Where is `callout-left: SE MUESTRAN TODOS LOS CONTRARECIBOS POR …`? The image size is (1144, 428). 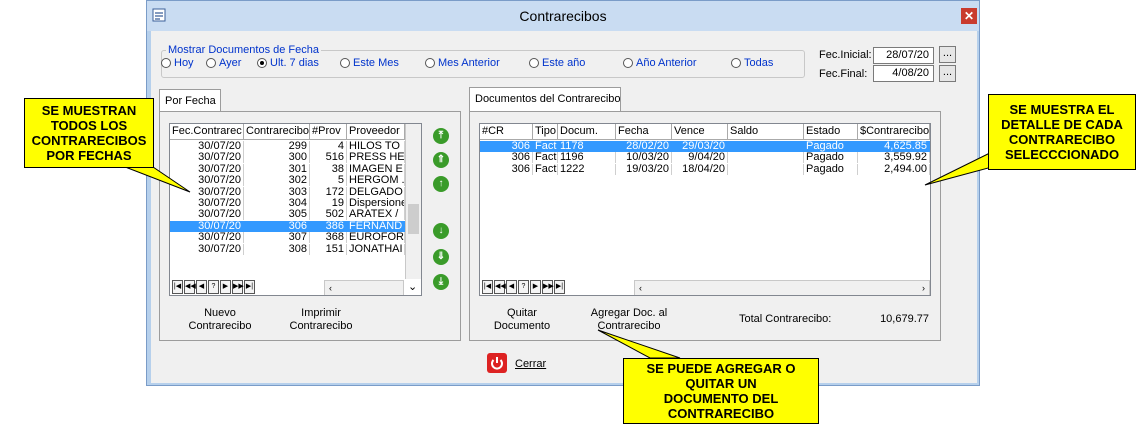 callout-left: SE MUESTRAN TODOS LOS CONTRARECIBOS POR … is located at coordinates (89, 133).